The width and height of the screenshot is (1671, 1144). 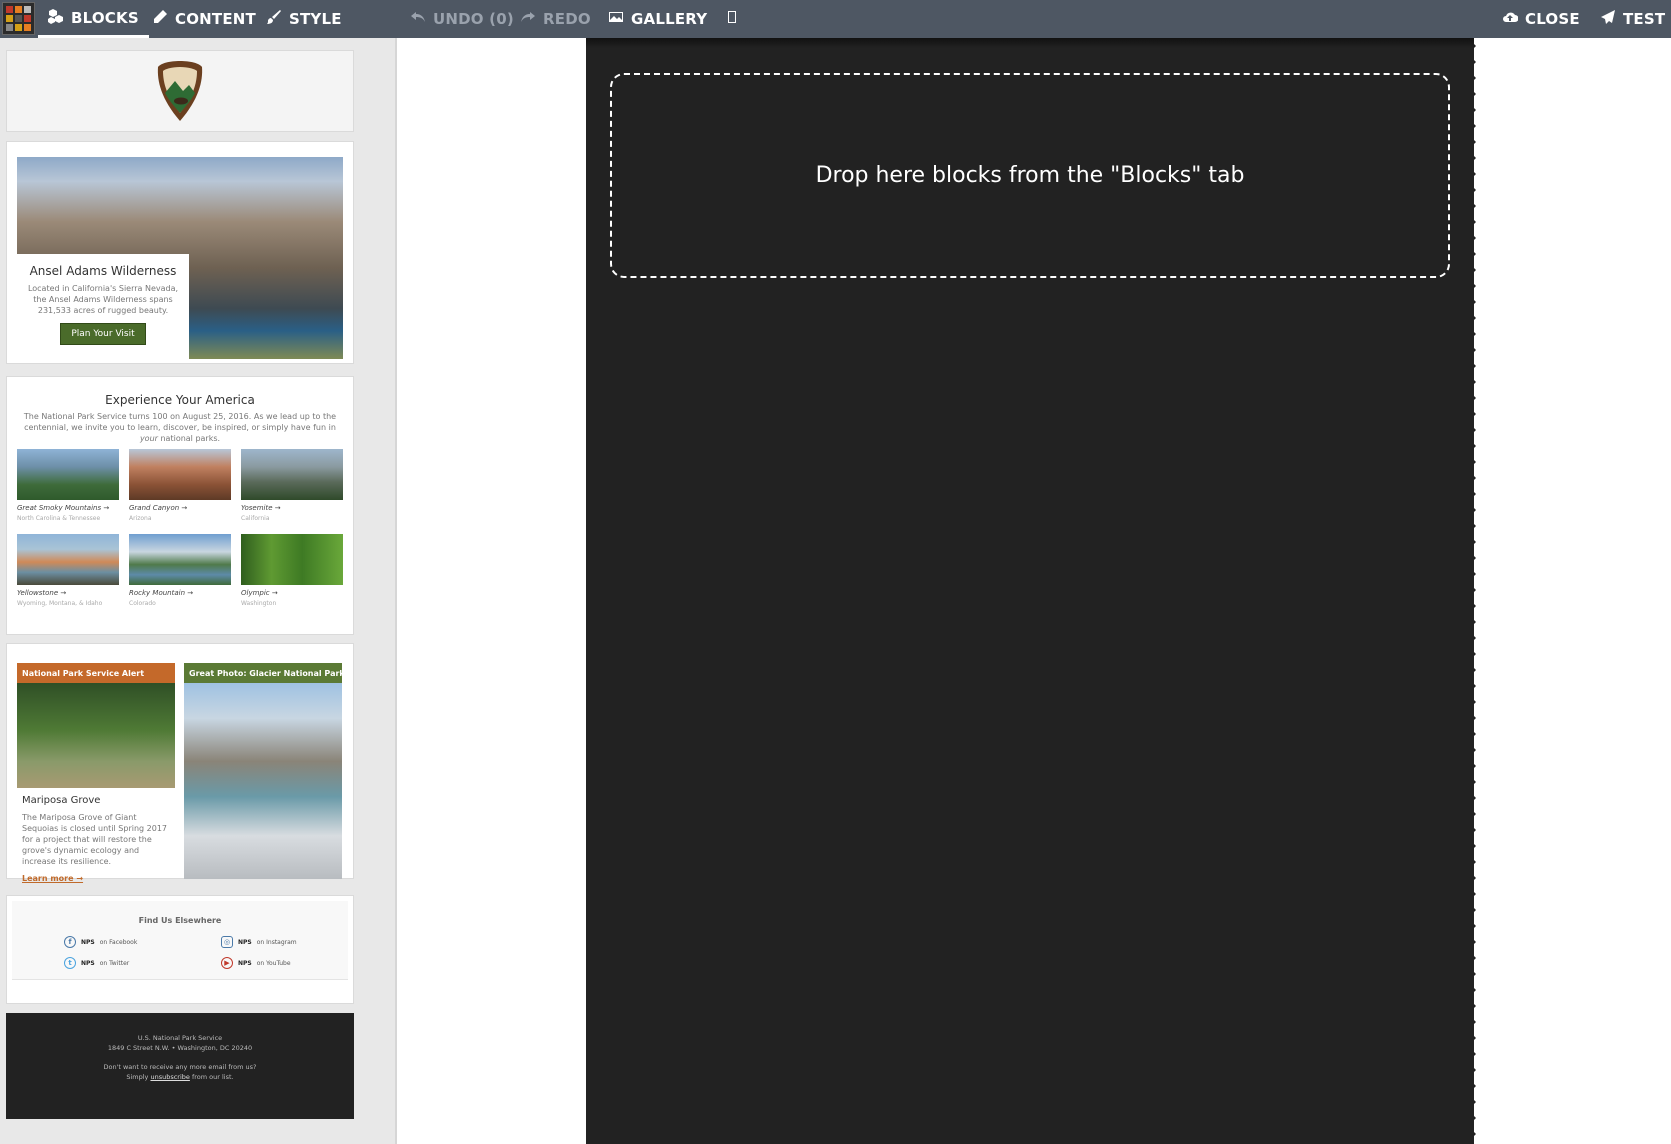 What do you see at coordinates (142, 603) in the screenshot?
I see `park-location: Colorado` at bounding box center [142, 603].